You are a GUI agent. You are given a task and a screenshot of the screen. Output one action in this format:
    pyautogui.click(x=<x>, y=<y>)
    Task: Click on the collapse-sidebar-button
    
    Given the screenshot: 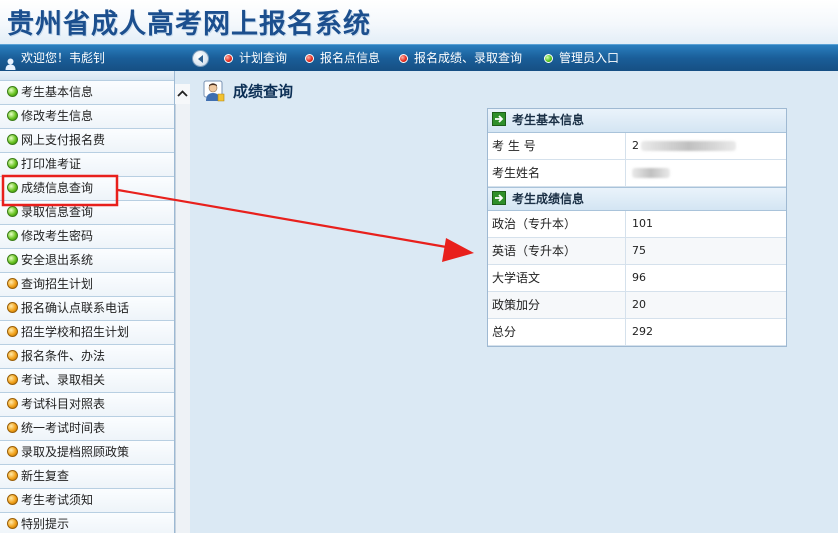 What is the action you would take?
    pyautogui.click(x=200, y=58)
    